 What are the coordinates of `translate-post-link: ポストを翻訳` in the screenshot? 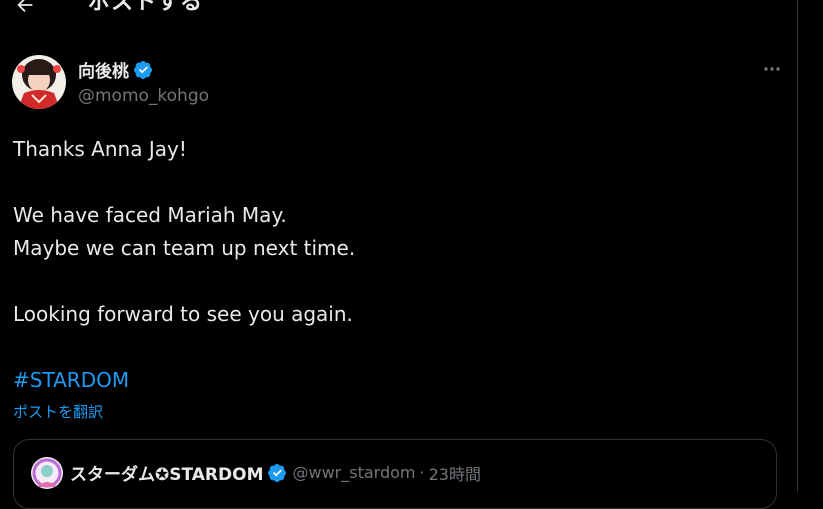 It's located at (58, 411).